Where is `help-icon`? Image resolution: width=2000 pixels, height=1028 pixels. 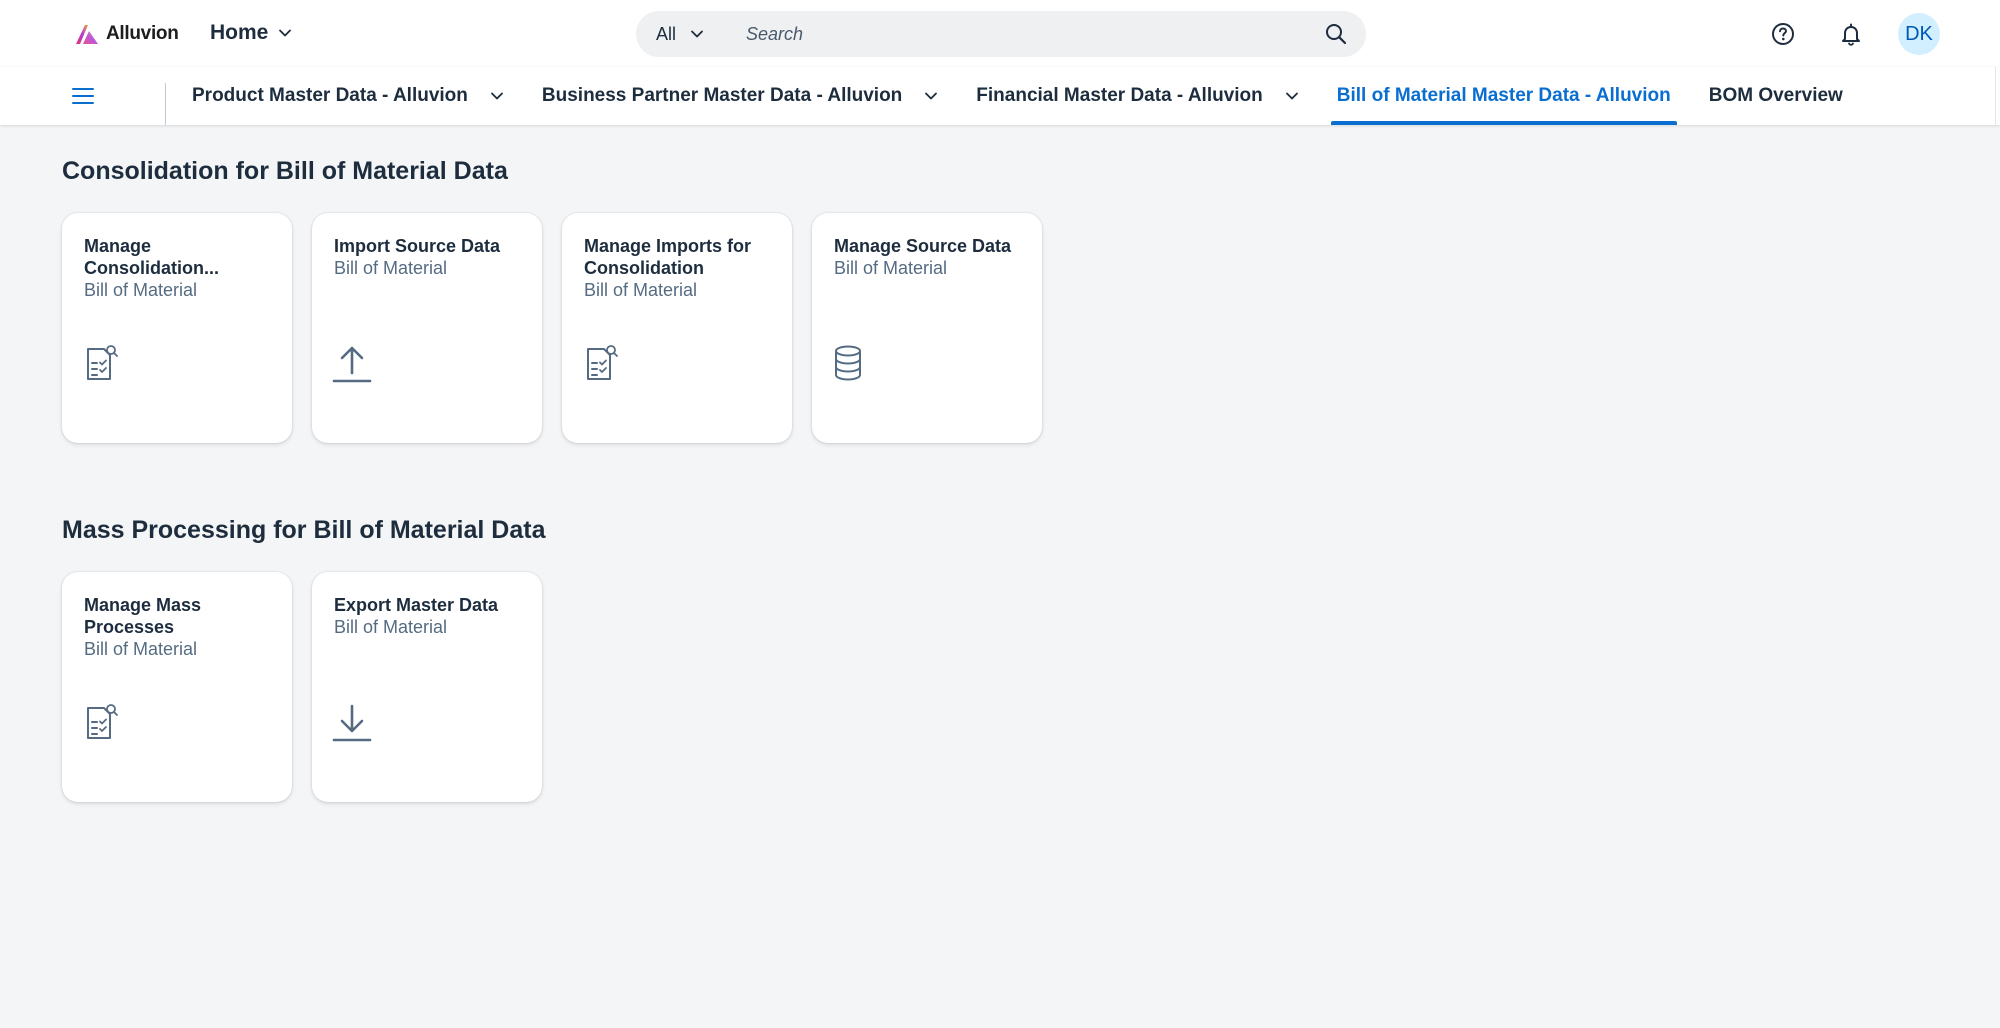 help-icon is located at coordinates (1783, 34).